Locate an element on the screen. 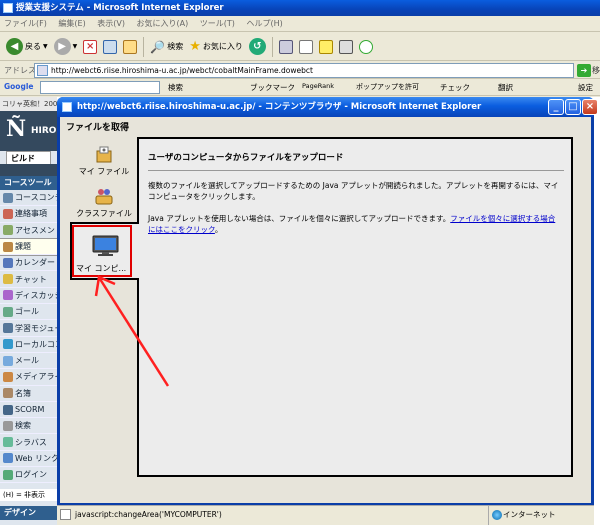  sidebar-item-assessments: アセスメント is located at coordinates (28, 231).